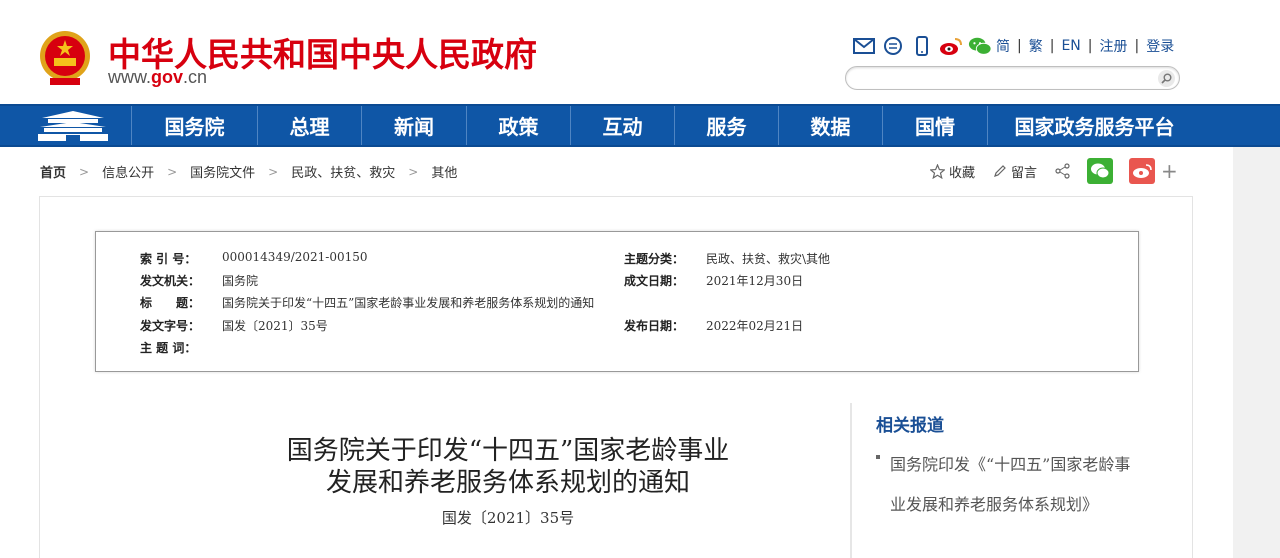 This screenshot has width=1280, height=558. I want to click on related-link: 国务院印发《“十四五”国家老龄事业发展和养老服务体系规划》, so click(1006, 485).